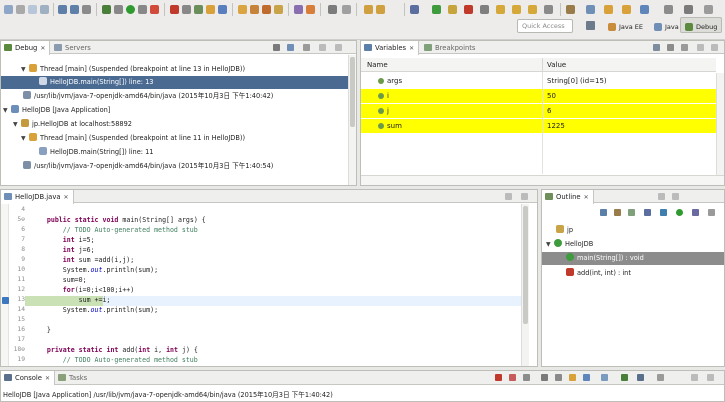  What do you see at coordinates (663, 212) in the screenshot?
I see `hide-nonpublic-icon` at bounding box center [663, 212].